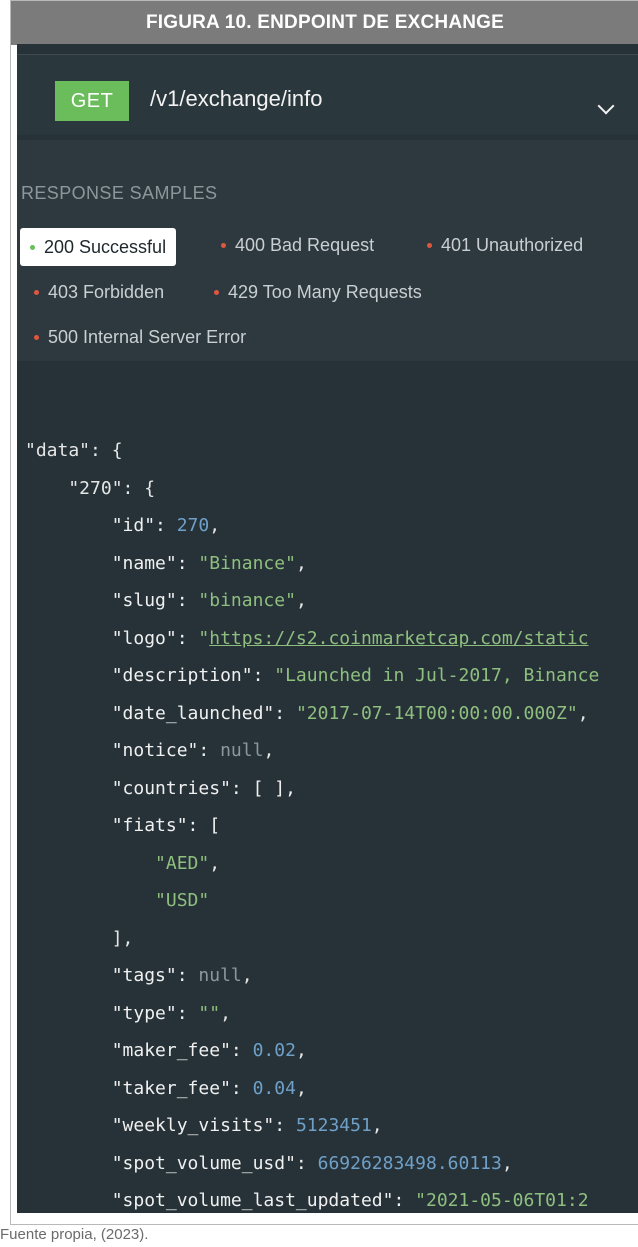  What do you see at coordinates (139, 975) in the screenshot?
I see `code-line: "tags": null,` at bounding box center [139, 975].